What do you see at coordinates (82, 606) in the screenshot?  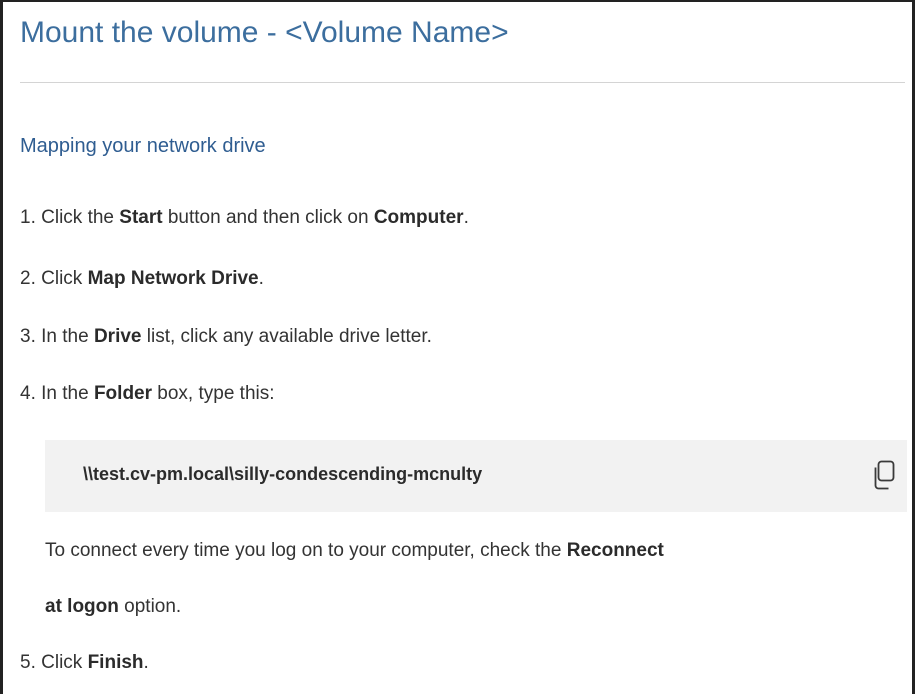 I see `note-at-logon: at logon` at bounding box center [82, 606].